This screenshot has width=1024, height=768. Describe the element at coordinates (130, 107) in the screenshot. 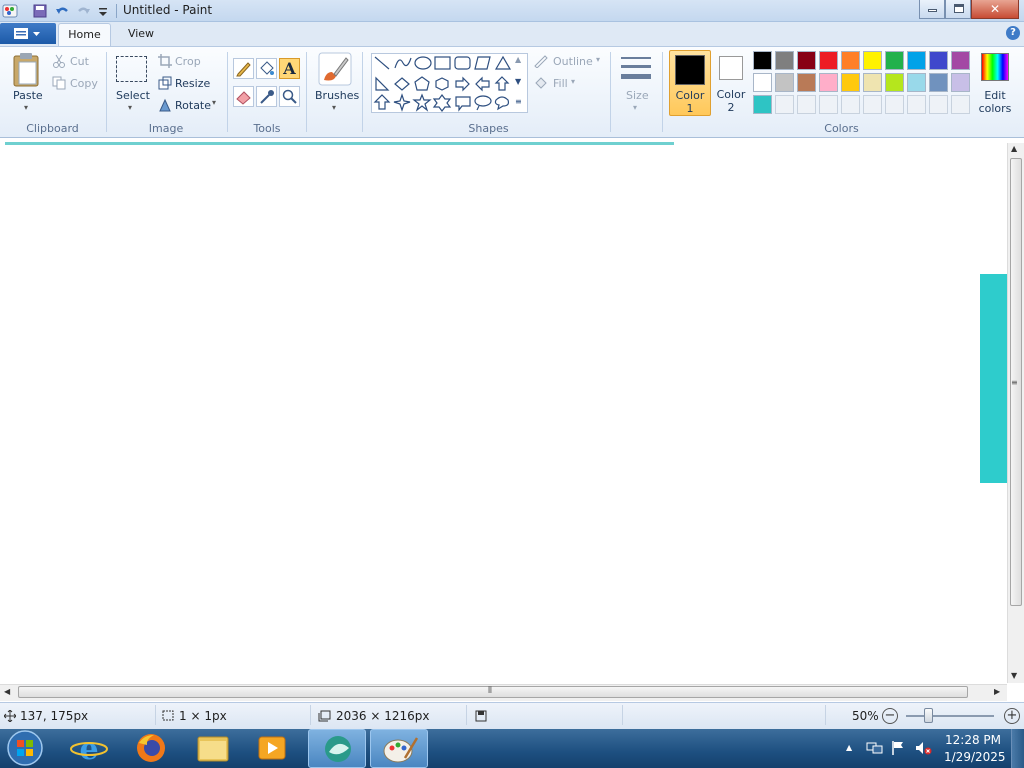

I see `select-dropdown-icon: ▾` at that location.